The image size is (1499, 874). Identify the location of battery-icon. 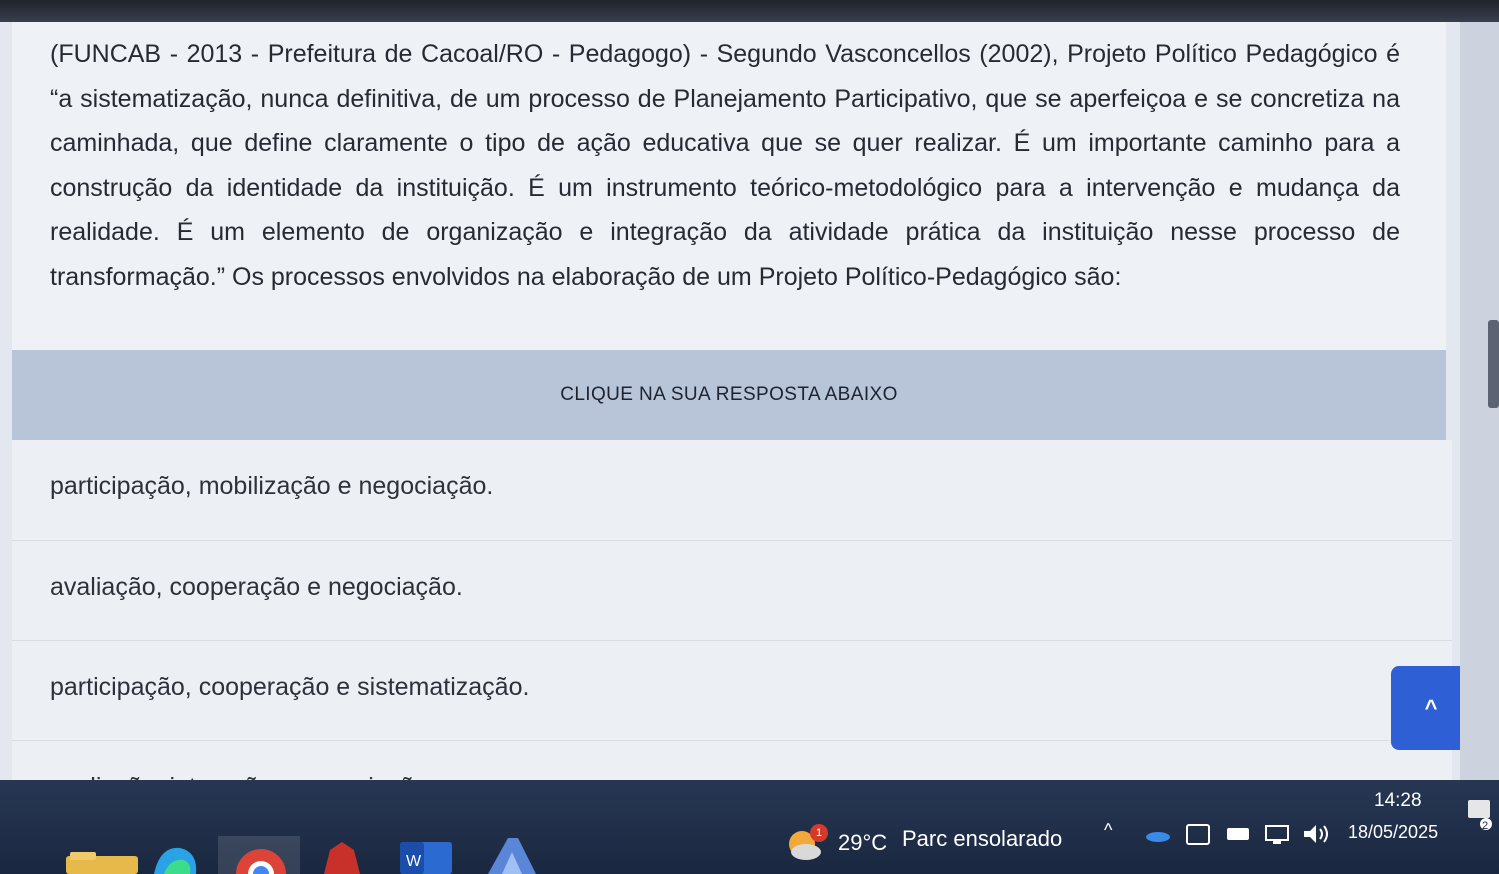
(1239, 833).